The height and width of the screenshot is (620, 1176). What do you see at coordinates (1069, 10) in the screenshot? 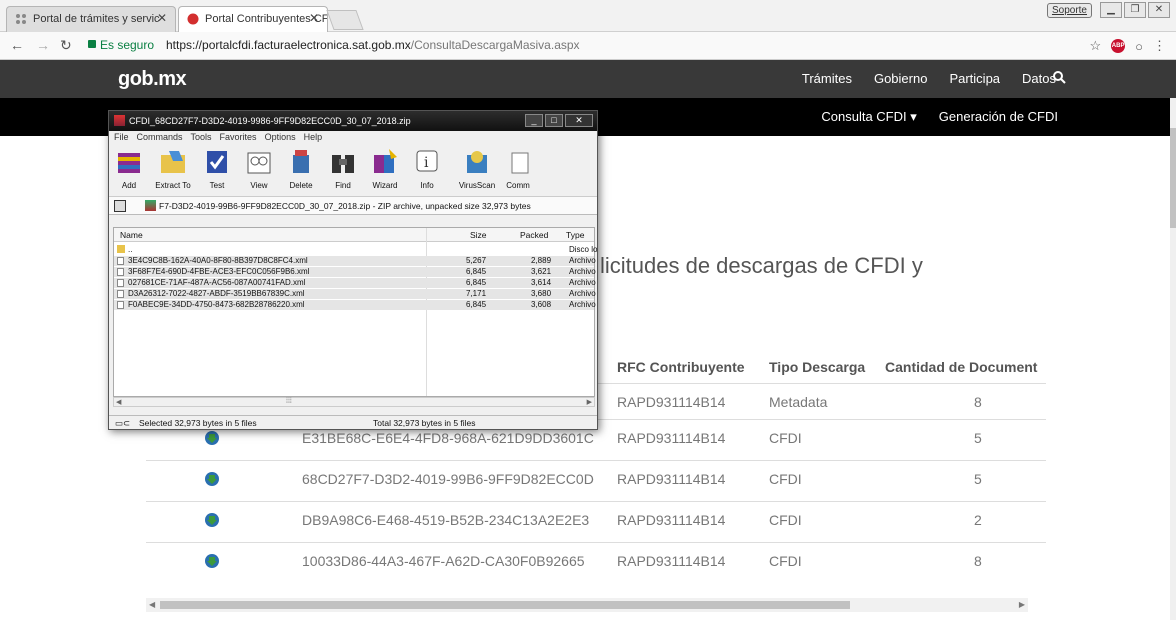
I see `support-button: Soporte` at bounding box center [1069, 10].